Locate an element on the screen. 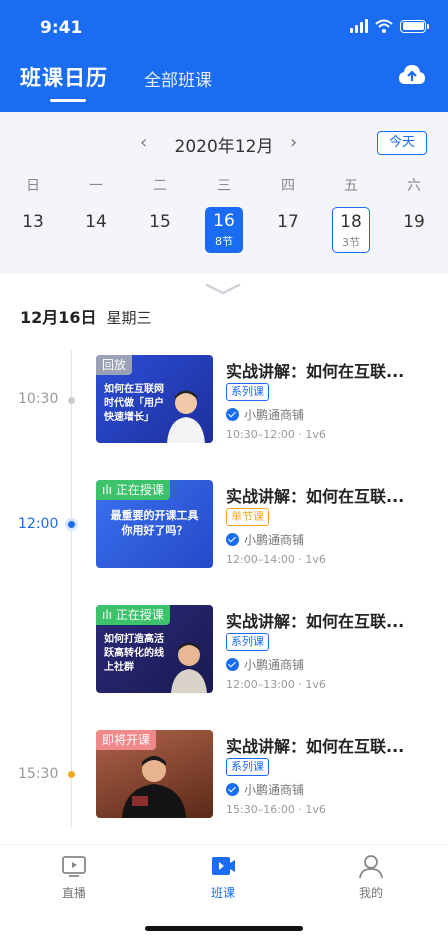 Image resolution: width=448 pixels, height=943 pixels. course-thumbnail: ılı 正在授课 最重要的开课工具 你用好了吗？ is located at coordinates (154, 524).